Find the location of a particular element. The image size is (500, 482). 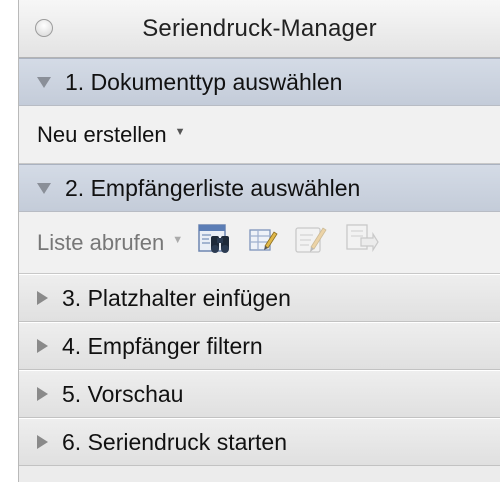

section-label: 4. Empfänger filtern is located at coordinates (162, 345).